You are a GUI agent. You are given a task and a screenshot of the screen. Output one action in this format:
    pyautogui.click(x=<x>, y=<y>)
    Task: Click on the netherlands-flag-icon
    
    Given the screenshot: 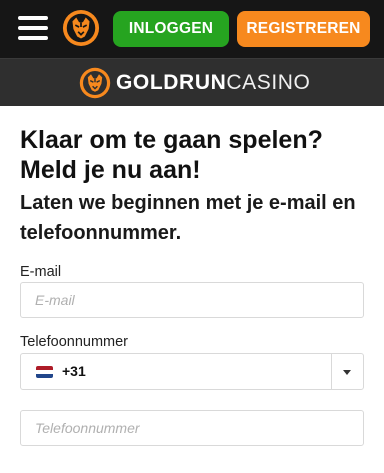 What is the action you would take?
    pyautogui.click(x=44, y=372)
    